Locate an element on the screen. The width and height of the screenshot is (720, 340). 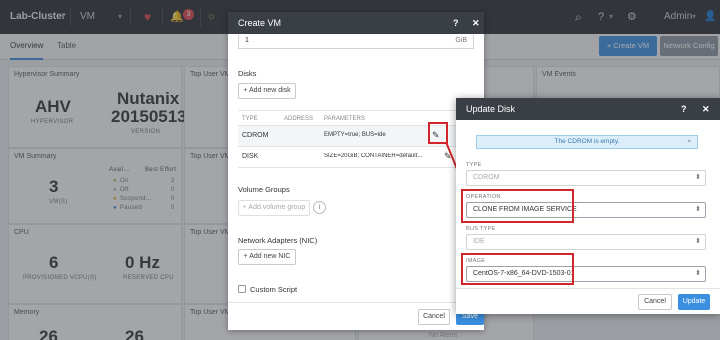
add-new-disk-button: + Add new disk is located at coordinates (267, 91).